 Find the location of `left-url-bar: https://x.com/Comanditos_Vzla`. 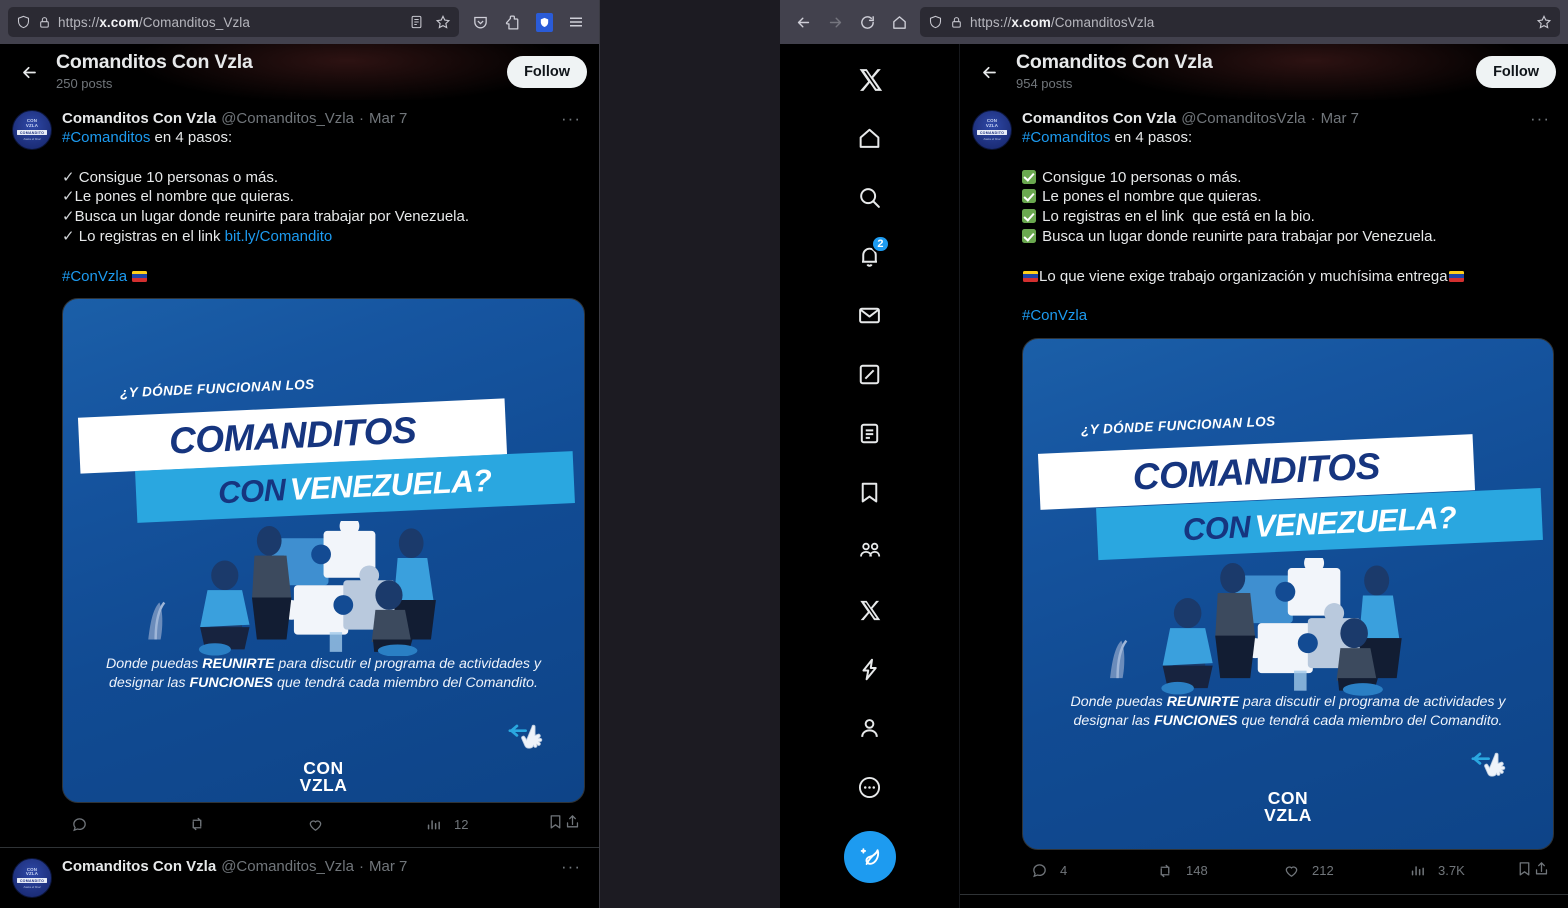

left-url-bar: https://x.com/Comanditos_Vzla is located at coordinates (233, 22).